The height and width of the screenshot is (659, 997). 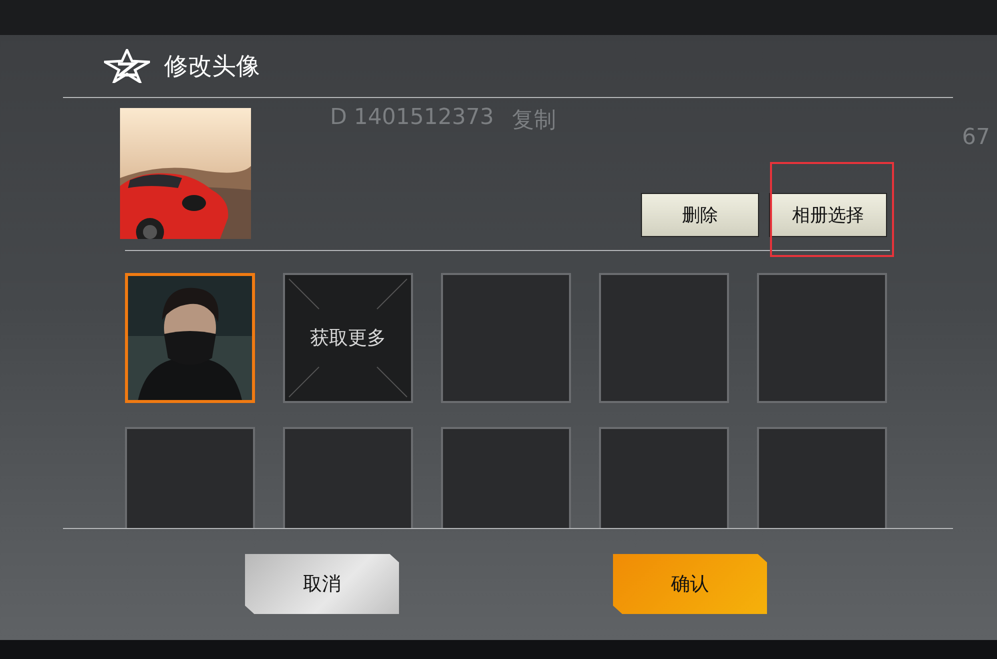 What do you see at coordinates (212, 66) in the screenshot?
I see `dialog-title: 修改头像` at bounding box center [212, 66].